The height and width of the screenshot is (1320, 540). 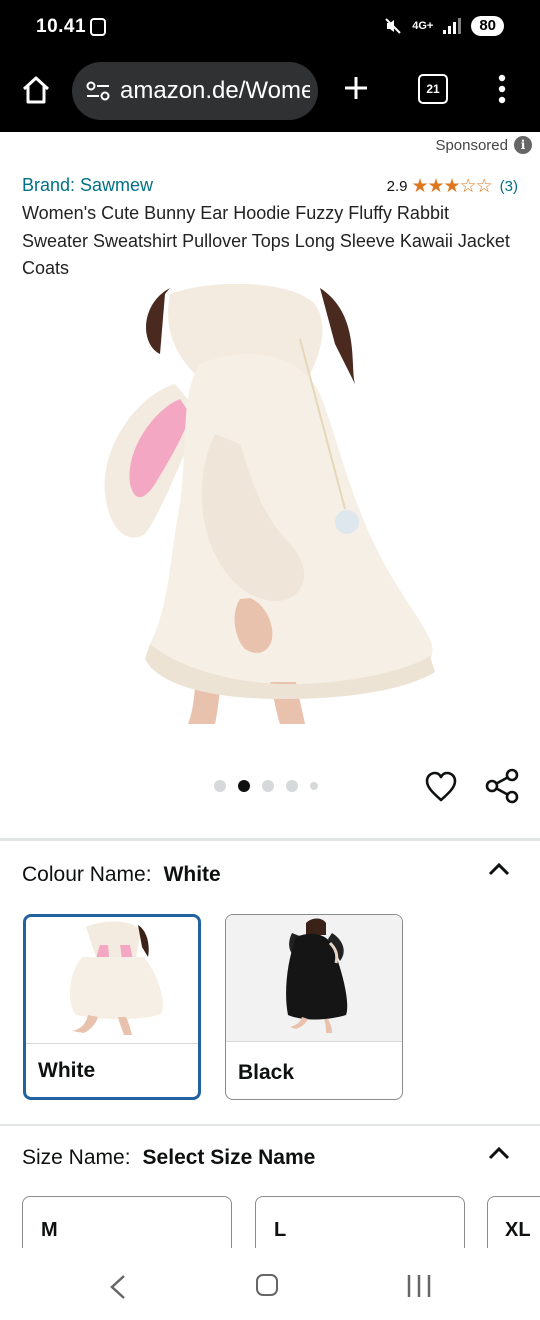 What do you see at coordinates (76, 1157) in the screenshot?
I see `size-label: Size Name:` at bounding box center [76, 1157].